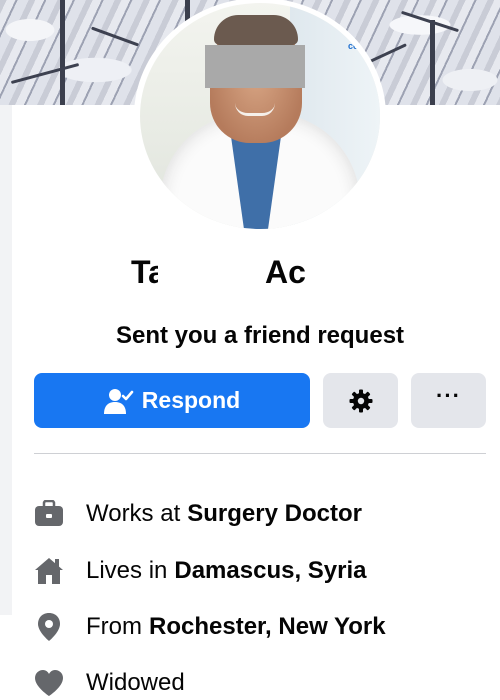 This screenshot has width=500, height=700. I want to click on briefcase-icon, so click(49, 514).